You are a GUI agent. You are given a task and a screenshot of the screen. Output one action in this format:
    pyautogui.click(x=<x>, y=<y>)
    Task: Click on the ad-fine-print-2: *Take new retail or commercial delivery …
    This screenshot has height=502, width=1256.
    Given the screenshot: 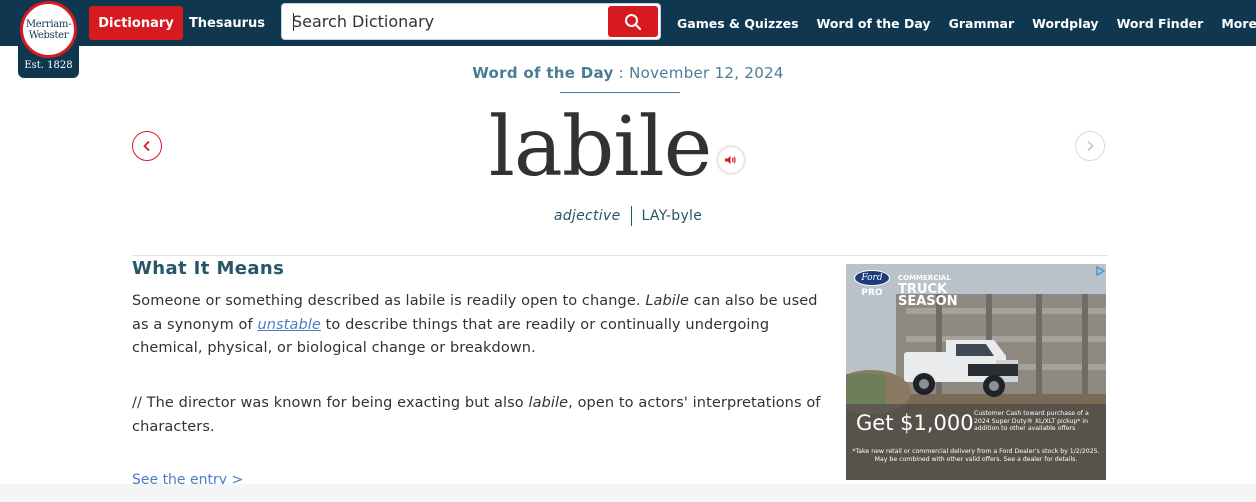 What is the action you would take?
    pyautogui.click(x=976, y=455)
    